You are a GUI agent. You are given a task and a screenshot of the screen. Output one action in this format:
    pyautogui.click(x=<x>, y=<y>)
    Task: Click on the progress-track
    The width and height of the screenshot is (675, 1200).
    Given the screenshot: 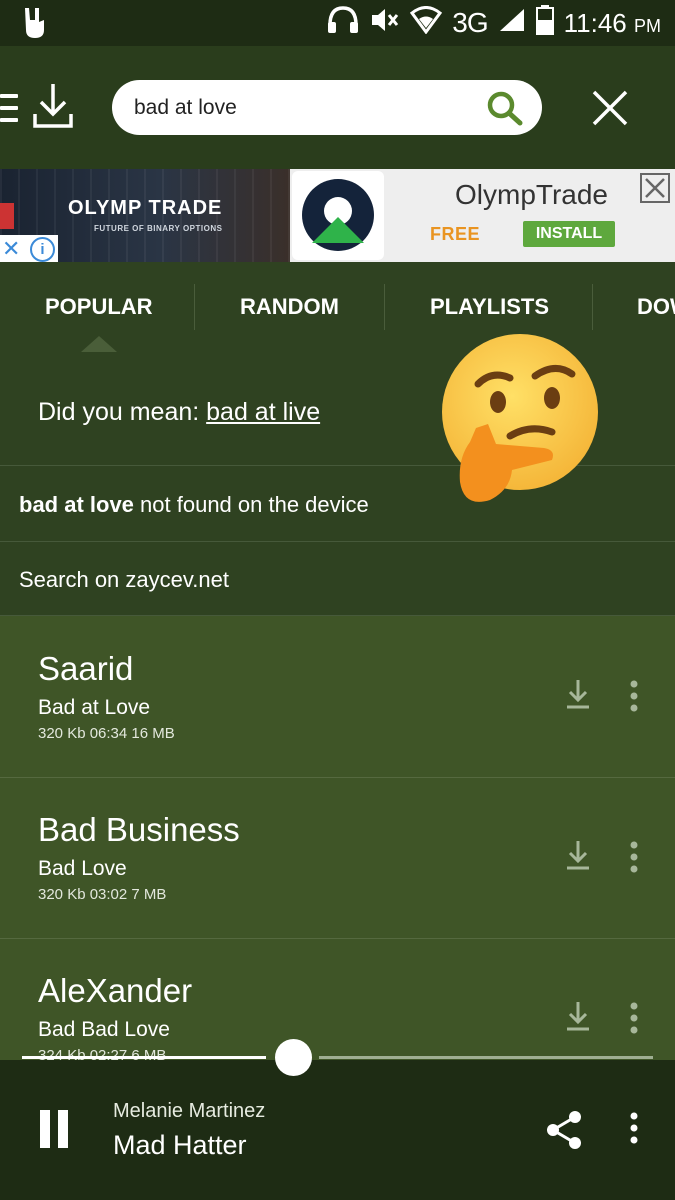 What is the action you would take?
    pyautogui.click(x=486, y=1057)
    